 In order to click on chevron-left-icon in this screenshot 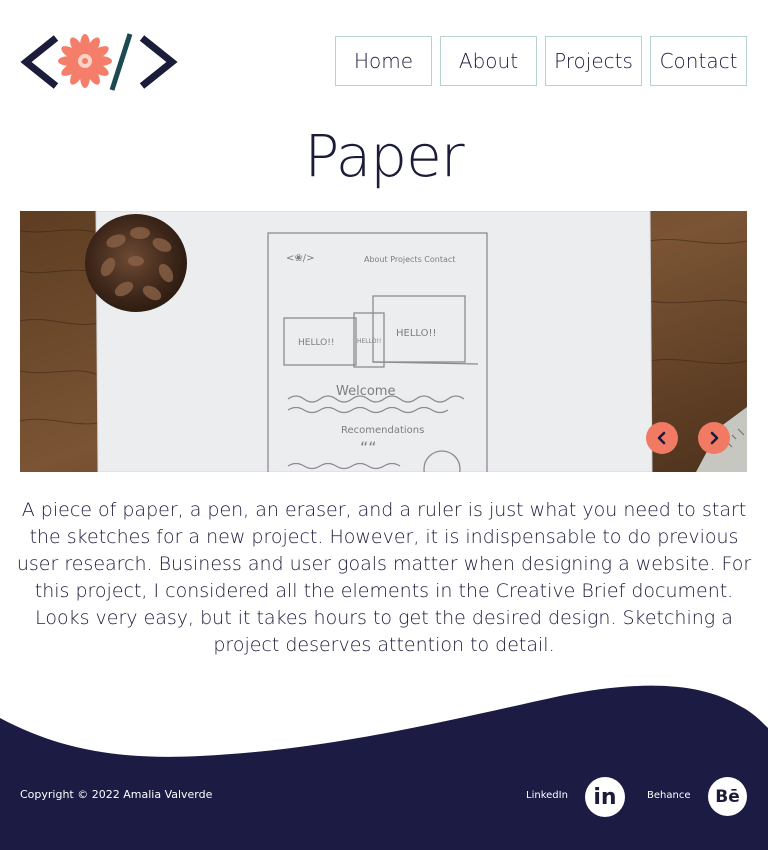, I will do `click(661, 438)`.